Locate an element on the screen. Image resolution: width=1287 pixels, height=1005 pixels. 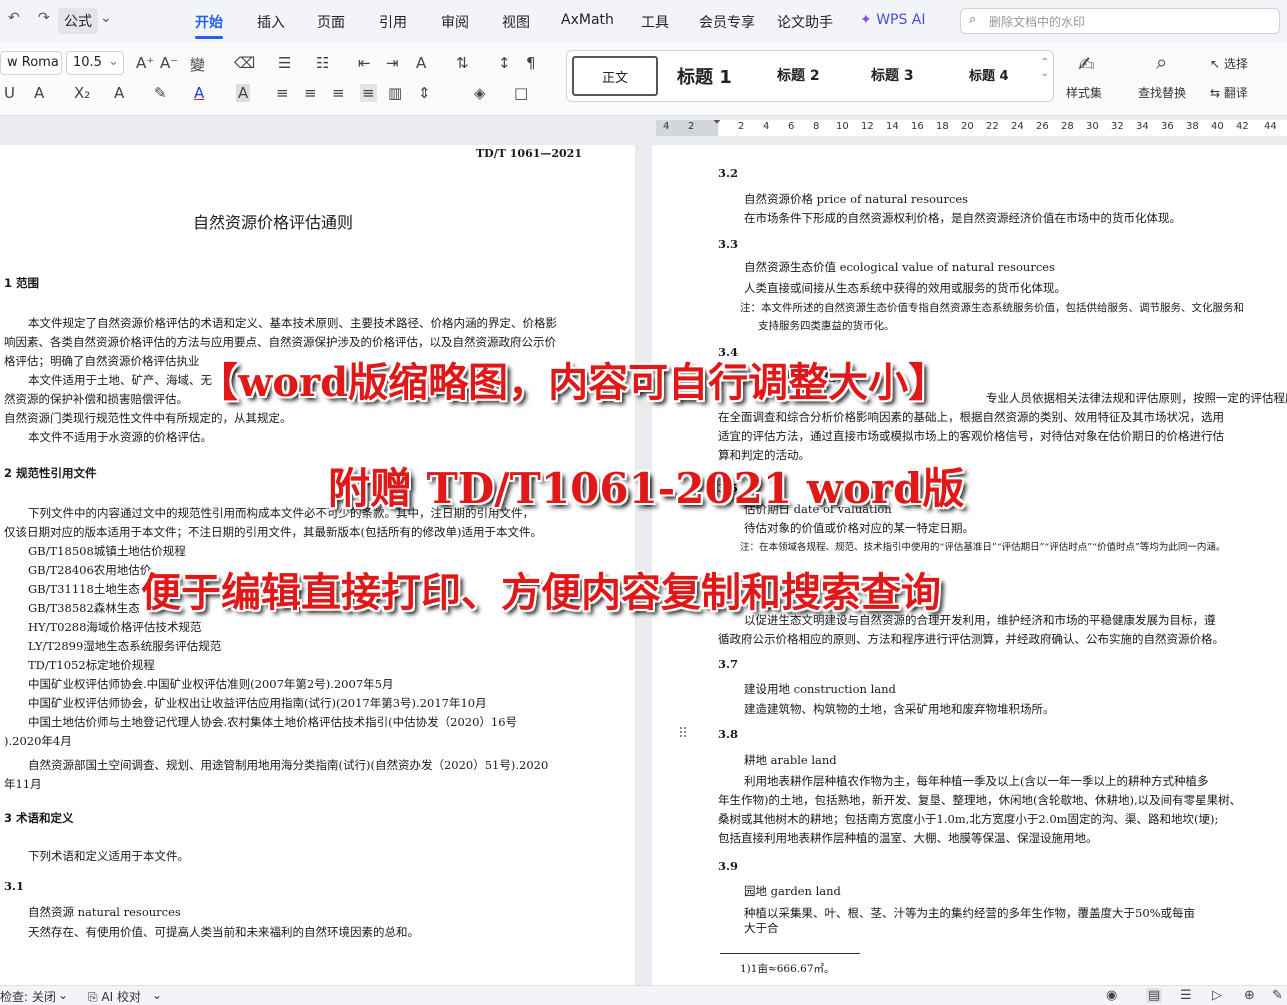
font-size-select: 10.5 ⌄ is located at coordinates (95, 63).